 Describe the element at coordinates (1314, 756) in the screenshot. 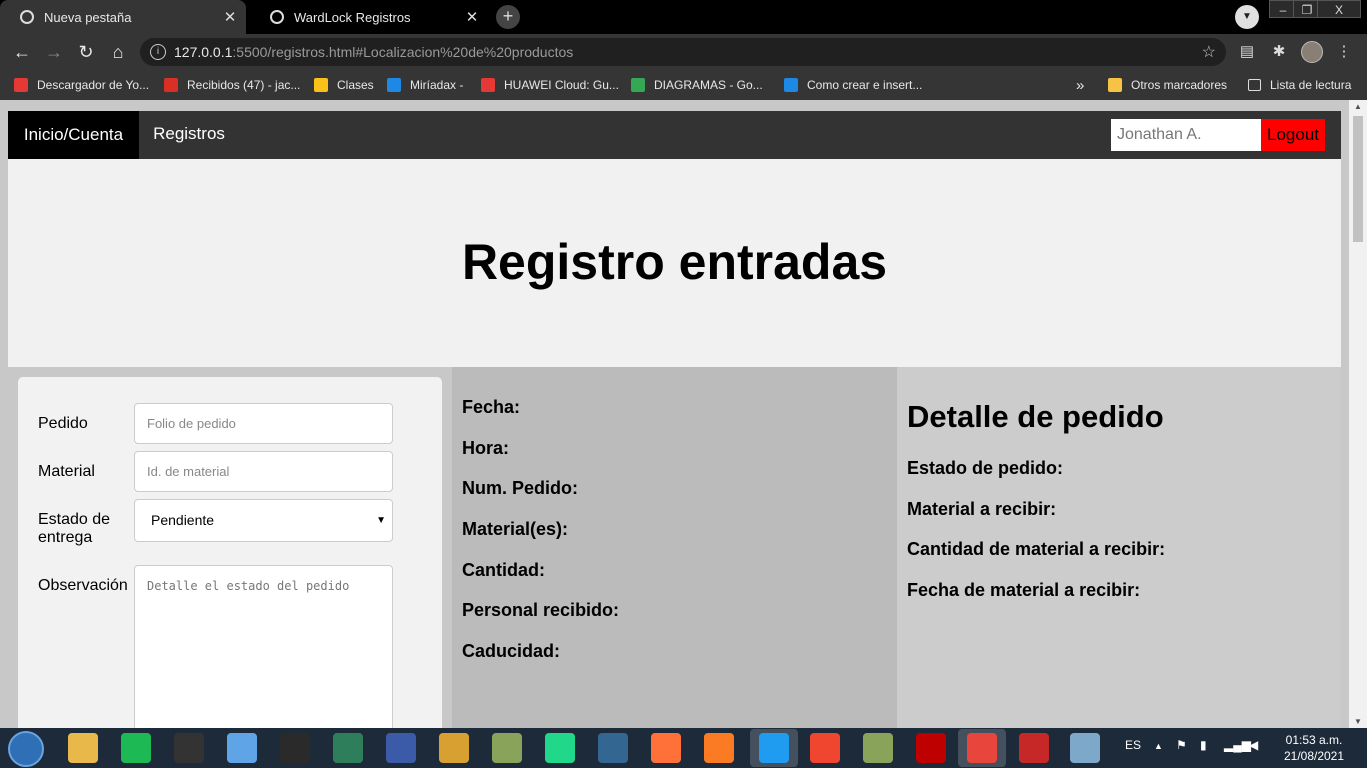

I see `clock-date: 21/08/2021` at that location.